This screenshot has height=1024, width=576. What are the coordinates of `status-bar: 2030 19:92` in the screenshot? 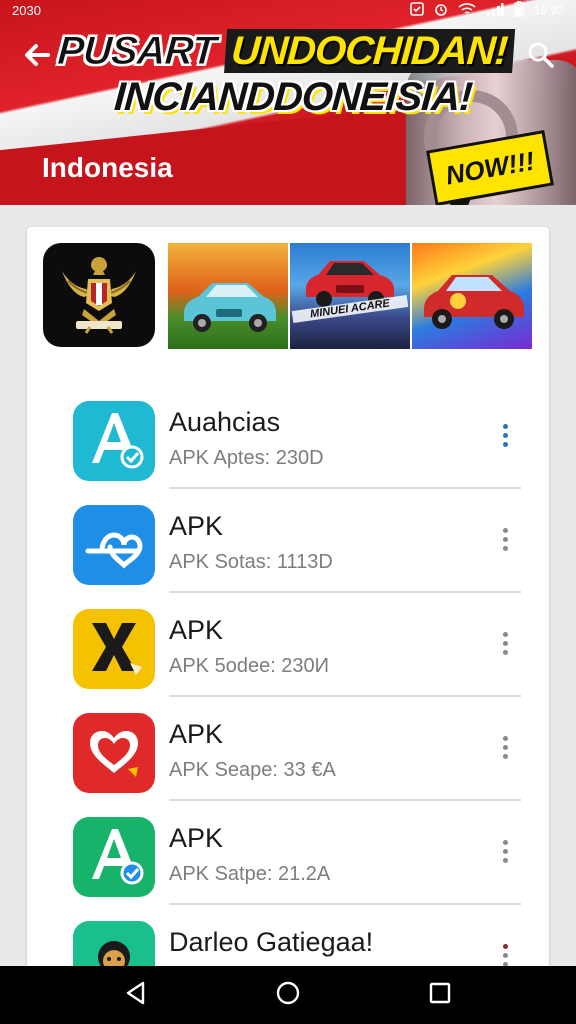 It's located at (288, 10).